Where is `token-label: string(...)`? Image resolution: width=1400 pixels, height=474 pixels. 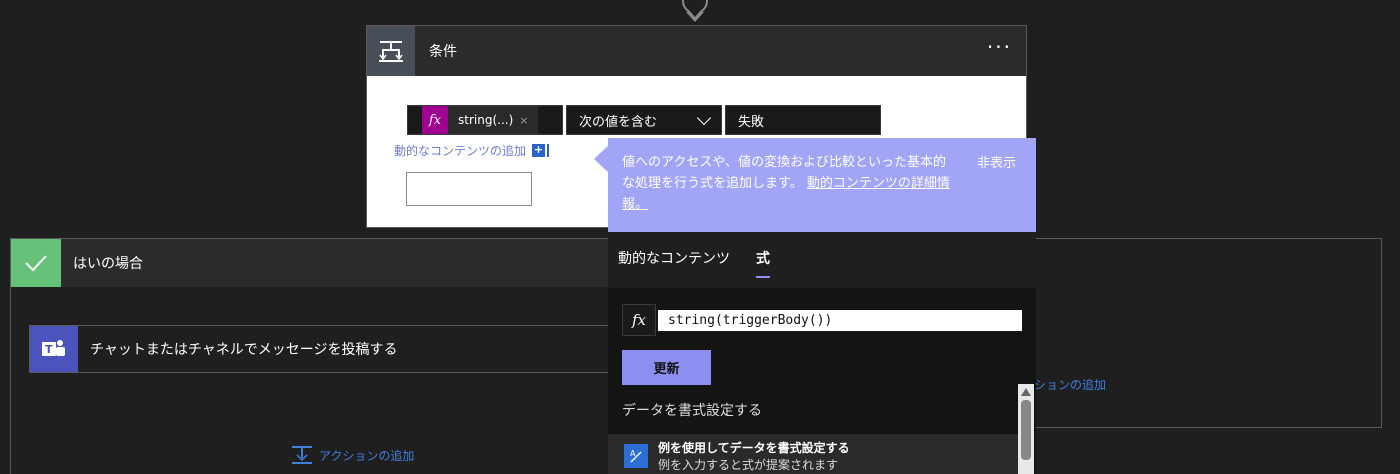 token-label: string(...) is located at coordinates (486, 120).